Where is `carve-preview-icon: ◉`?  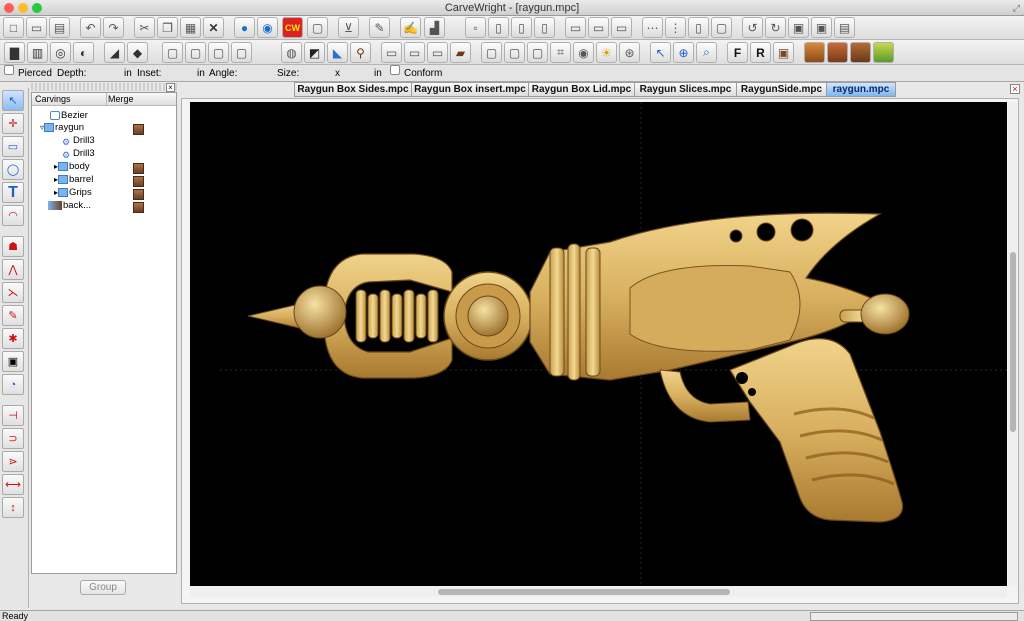
carve-preview-icon: ◉ is located at coordinates (267, 27).